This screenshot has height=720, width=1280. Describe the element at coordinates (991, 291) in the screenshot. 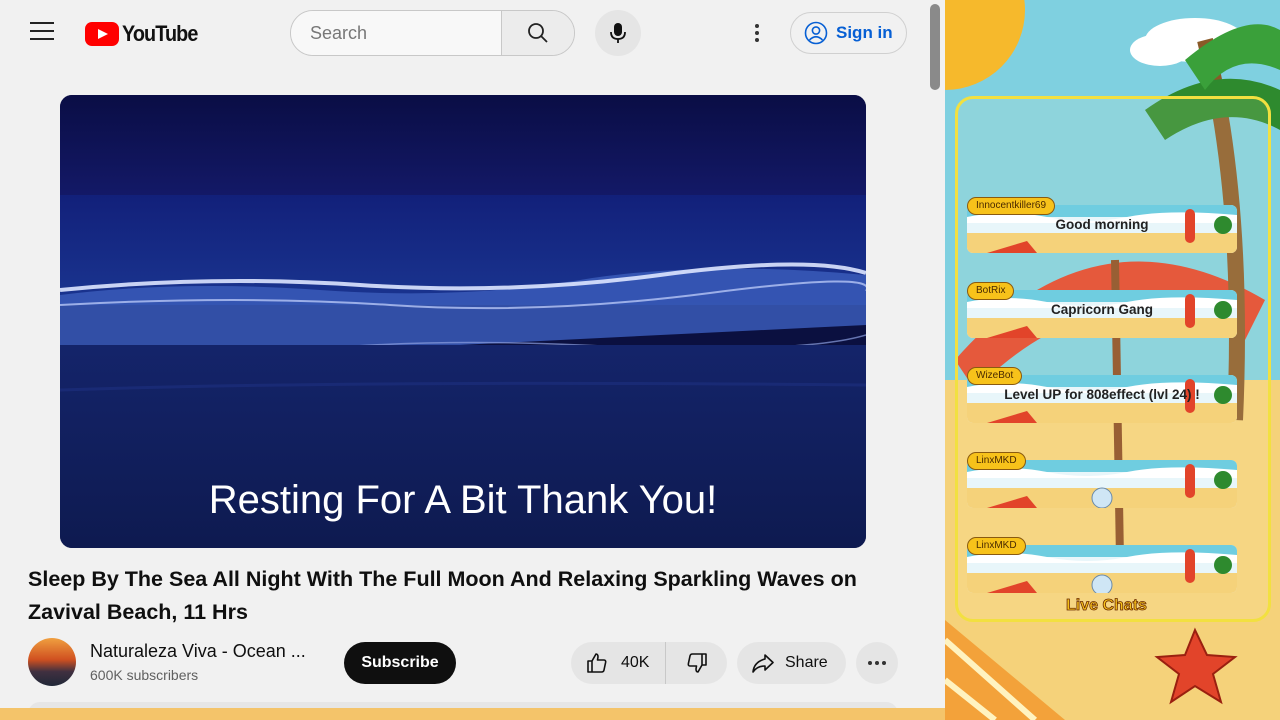

I see `chat-username: BotRix` at that location.